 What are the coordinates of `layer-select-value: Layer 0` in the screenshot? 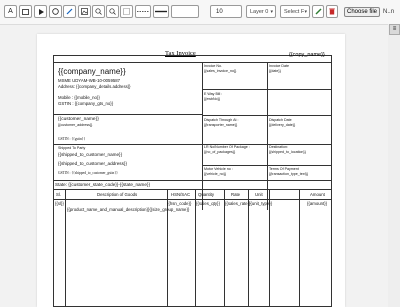 It's located at (259, 11).